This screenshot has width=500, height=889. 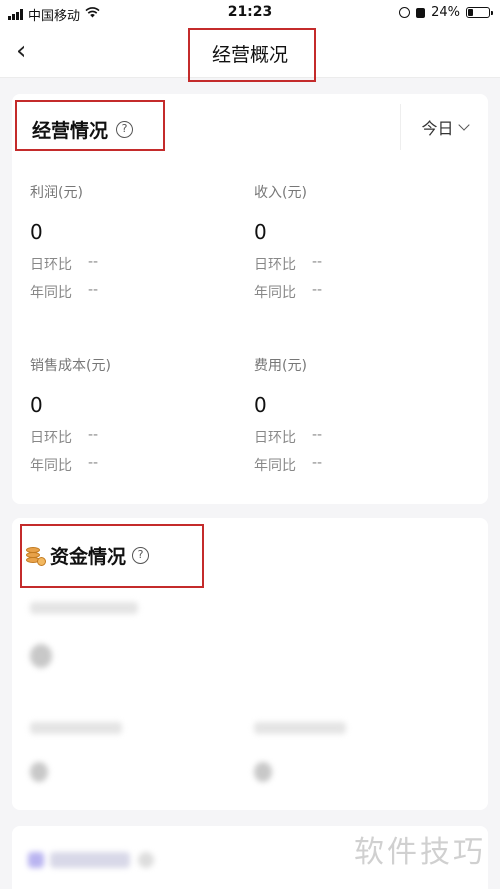 I want to click on chevron-down-icon, so click(x=463, y=125).